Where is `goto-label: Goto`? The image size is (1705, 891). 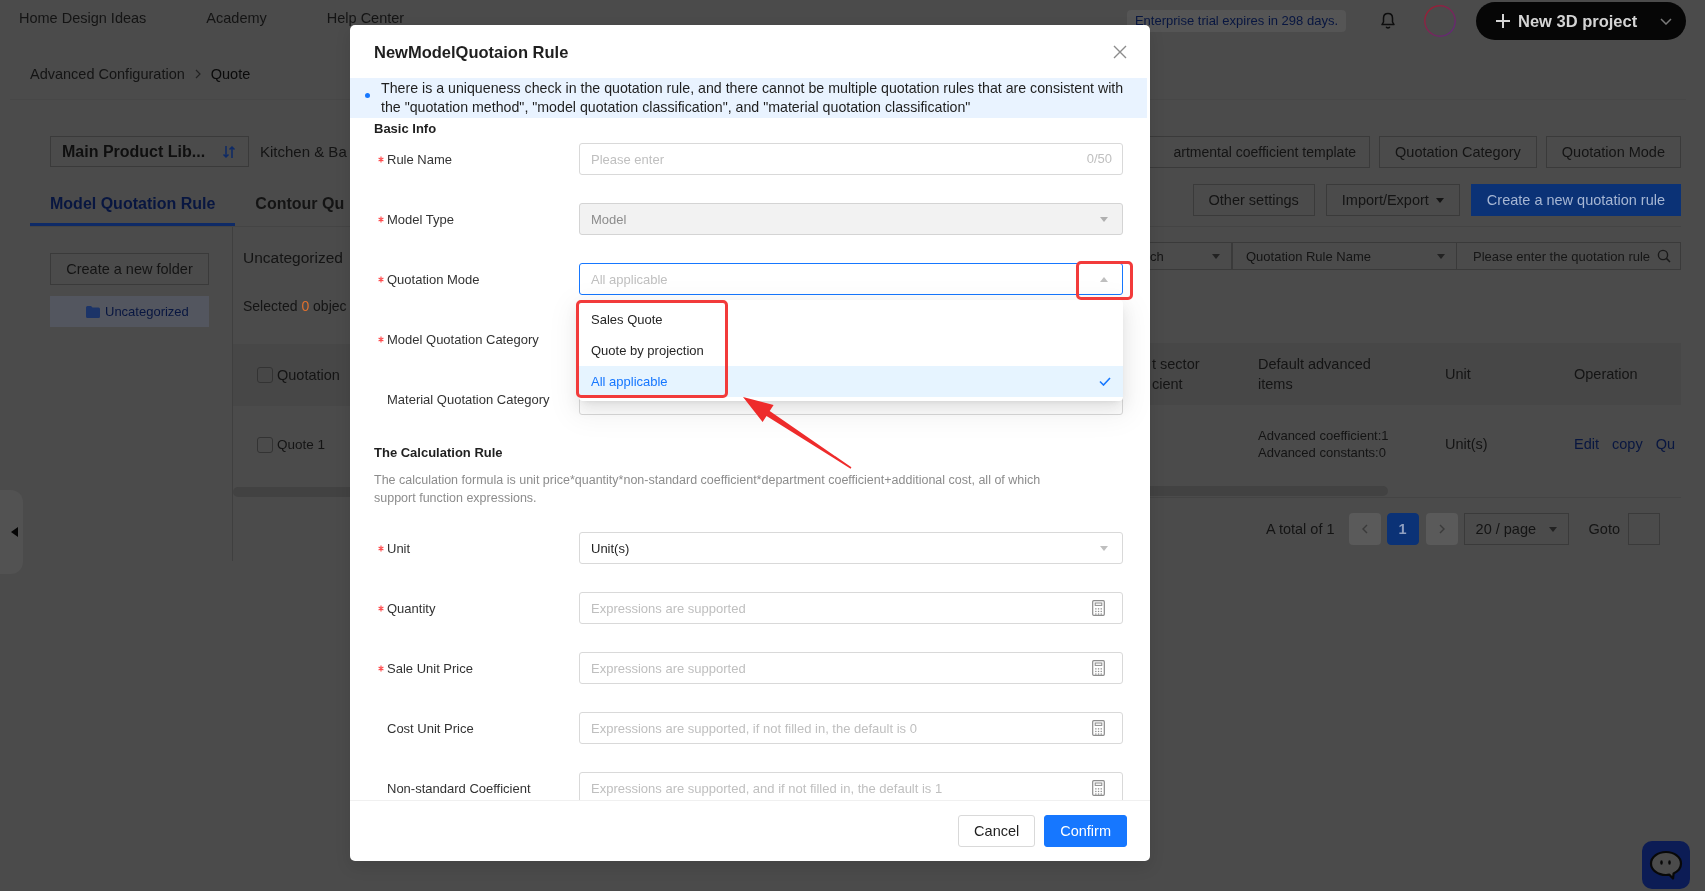
goto-label: Goto is located at coordinates (1604, 529).